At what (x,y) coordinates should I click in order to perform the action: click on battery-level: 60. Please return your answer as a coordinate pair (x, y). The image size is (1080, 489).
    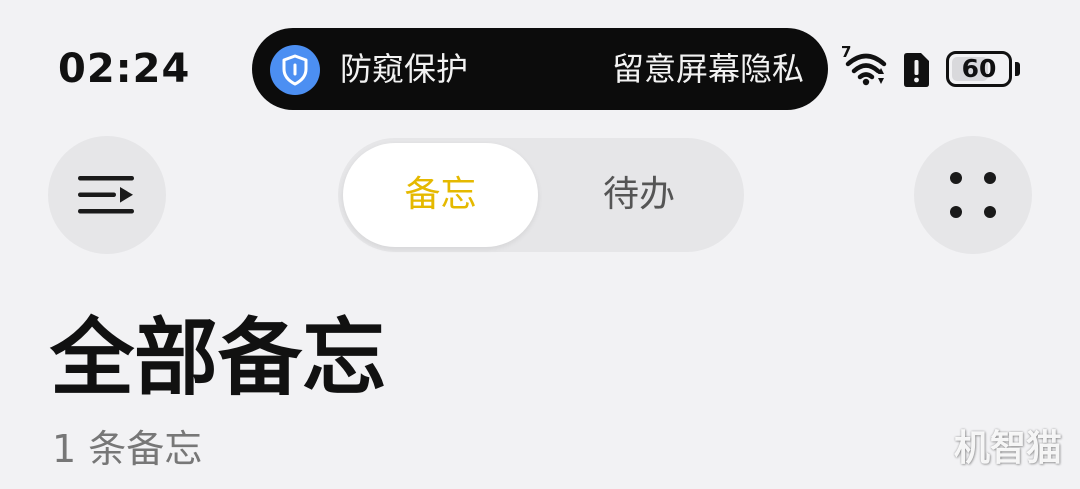
    Looking at the image, I should click on (979, 68).